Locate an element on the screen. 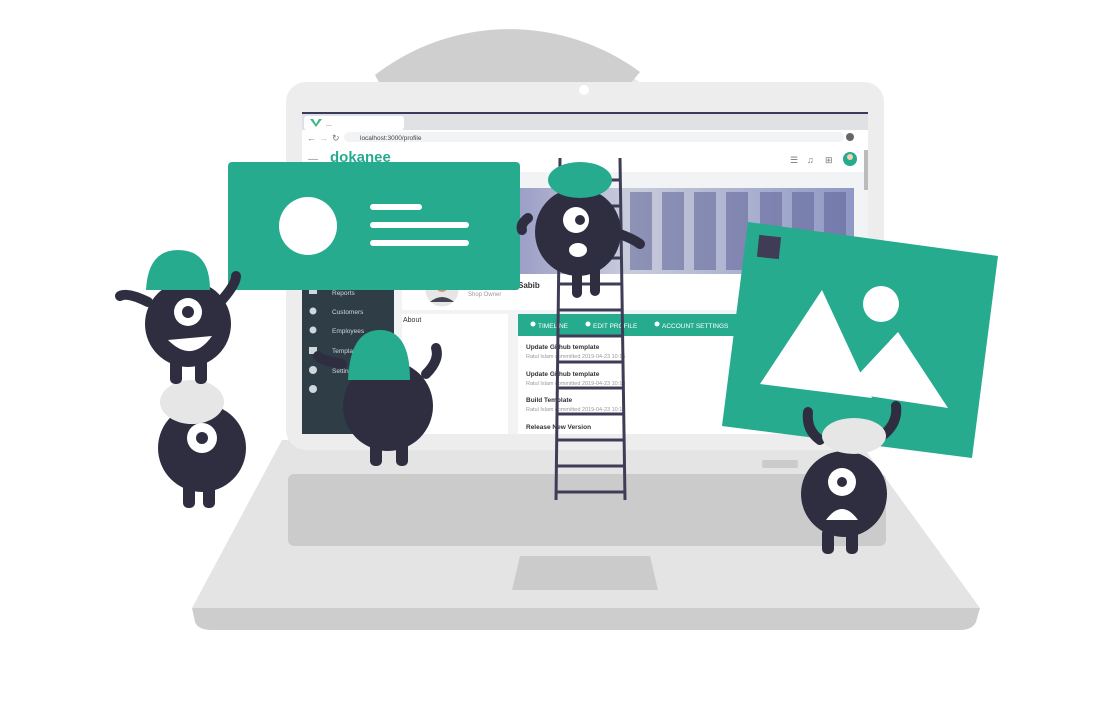 This screenshot has width=1119, height=712. image-corner-square is located at coordinates (769, 247).